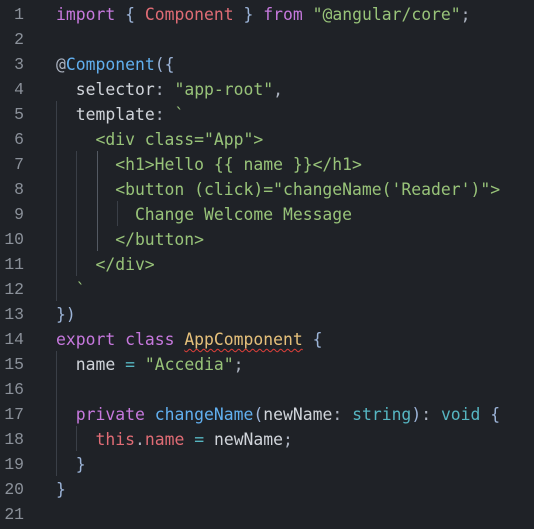  Describe the element at coordinates (19, 164) in the screenshot. I see `line-number: 7` at that location.